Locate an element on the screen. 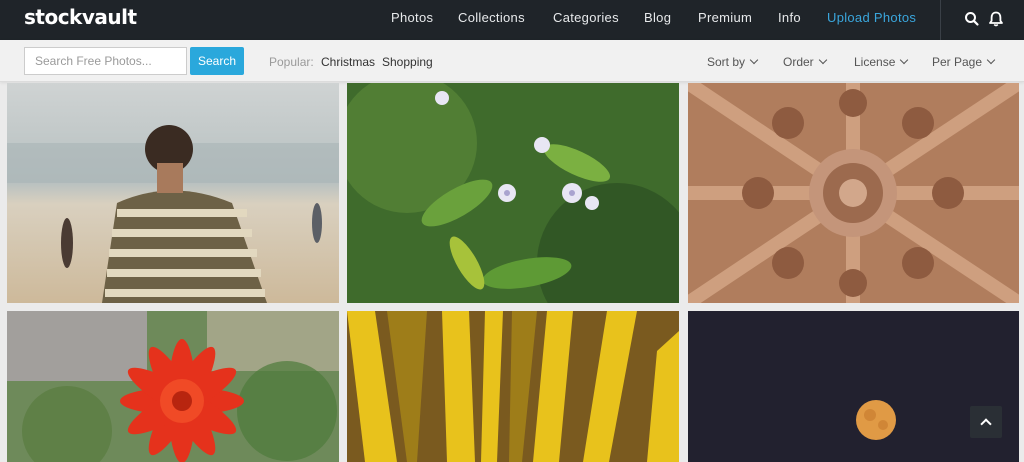 The height and width of the screenshot is (462, 1024). per-page-label: Per Page is located at coordinates (957, 62).